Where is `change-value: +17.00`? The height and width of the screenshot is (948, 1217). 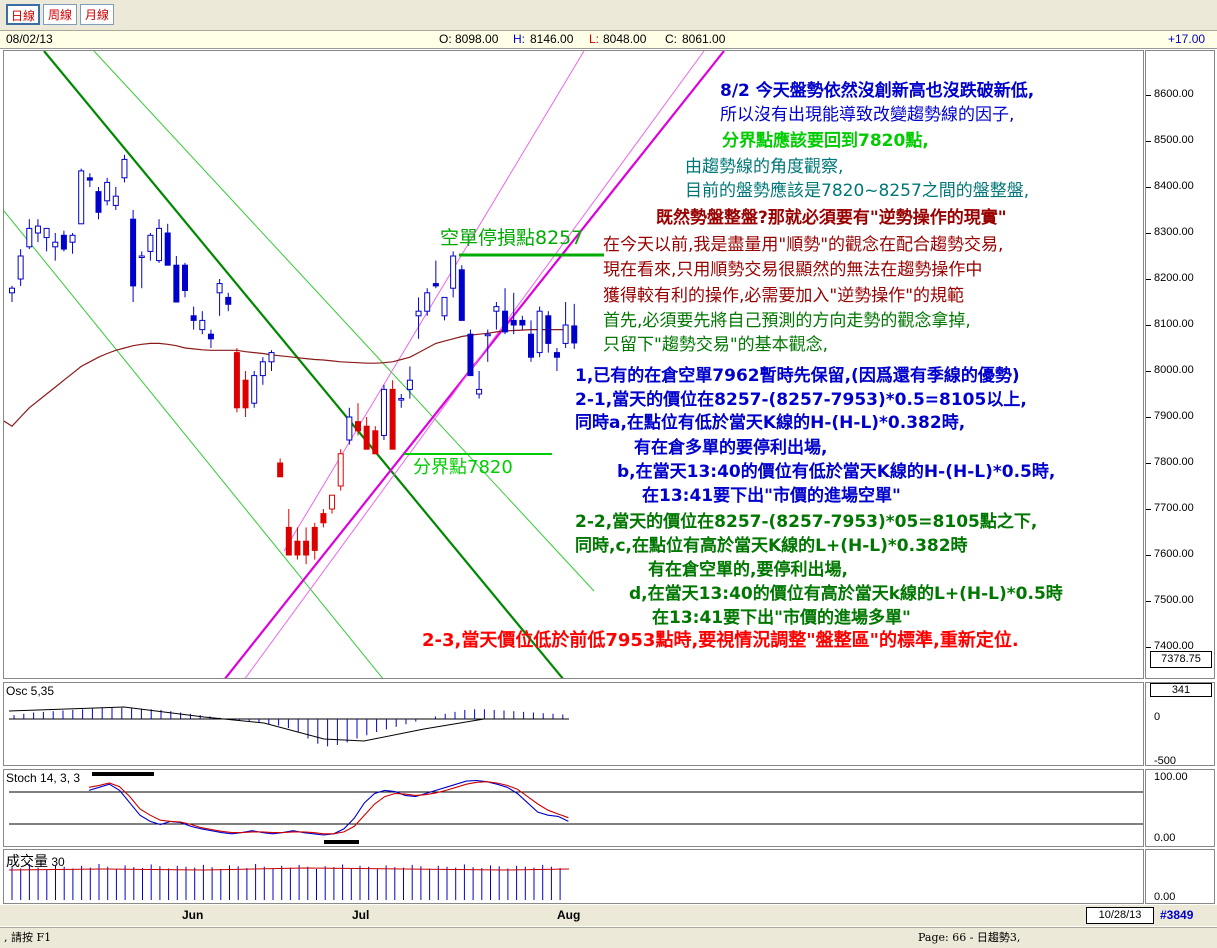
change-value: +17.00 is located at coordinates (1187, 39).